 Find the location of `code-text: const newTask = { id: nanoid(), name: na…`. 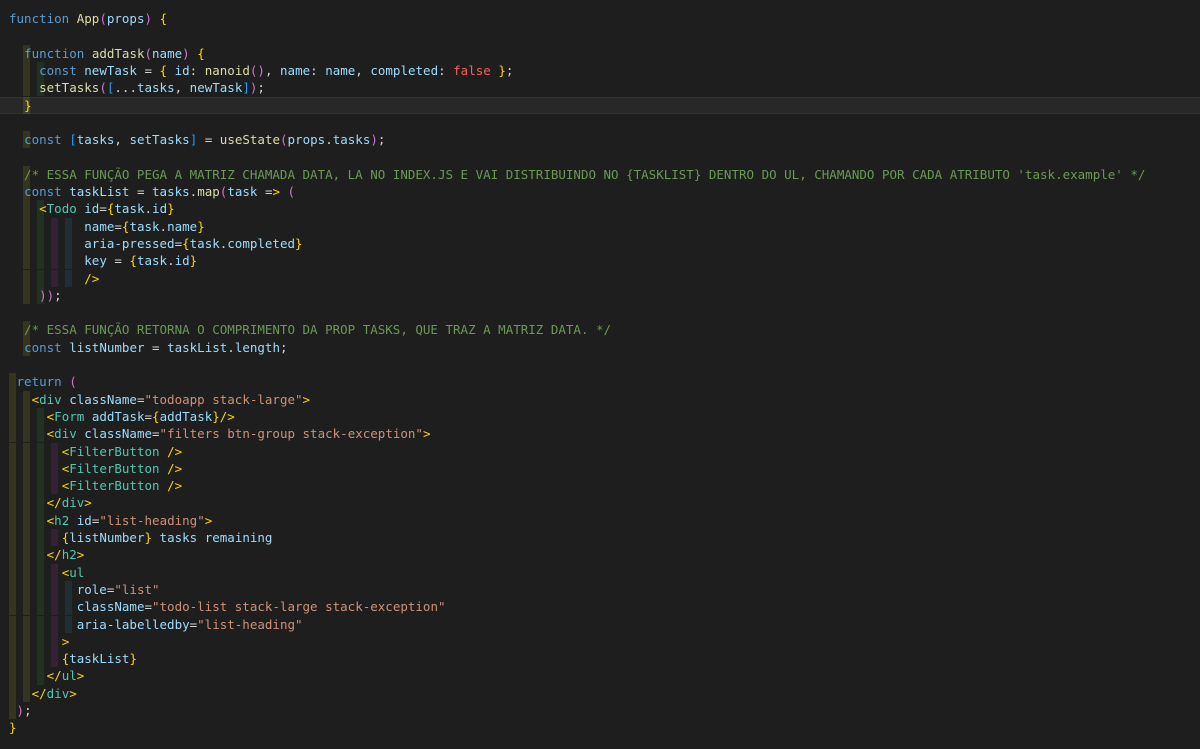

code-text: const newTask = { id: nanoid(), name: na… is located at coordinates (276, 70).